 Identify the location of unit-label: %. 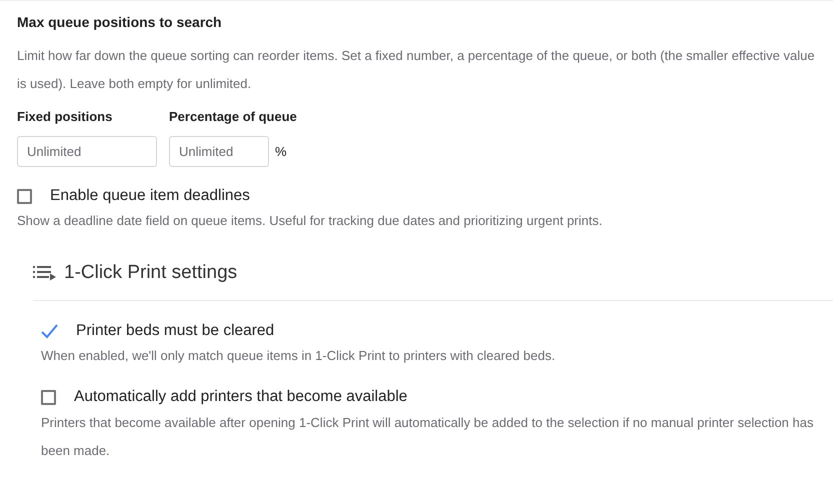
(281, 151).